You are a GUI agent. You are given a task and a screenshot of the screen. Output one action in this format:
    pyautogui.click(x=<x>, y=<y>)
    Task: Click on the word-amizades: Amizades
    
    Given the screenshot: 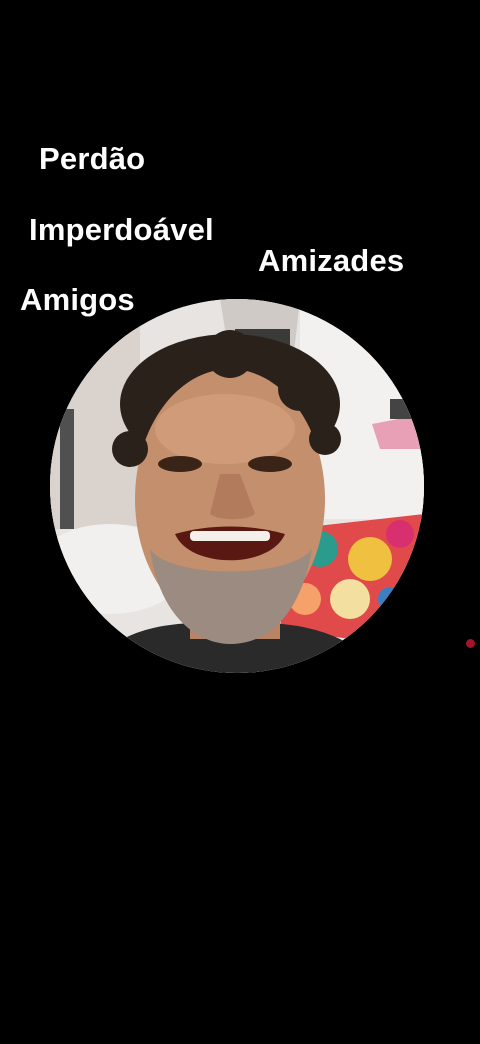 What is the action you would take?
    pyautogui.click(x=331, y=260)
    